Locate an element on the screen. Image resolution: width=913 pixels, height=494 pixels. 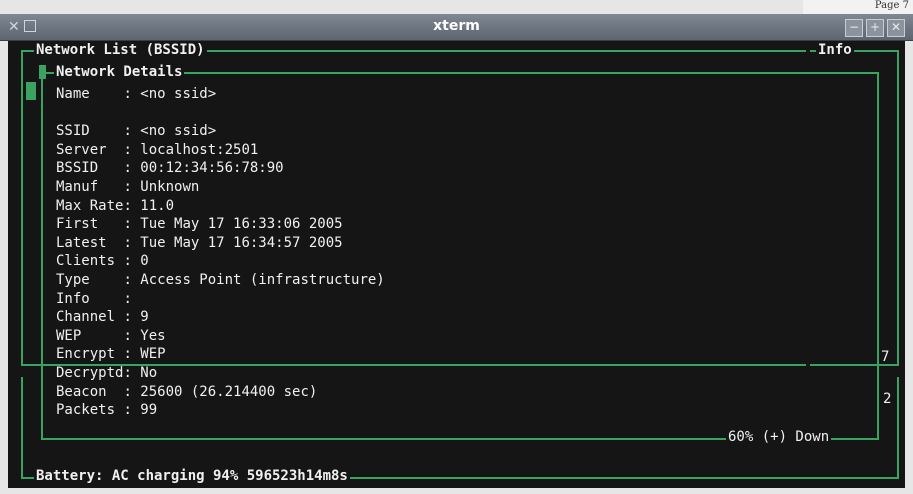
detail-row: WEP : Yes is located at coordinates (111, 335).